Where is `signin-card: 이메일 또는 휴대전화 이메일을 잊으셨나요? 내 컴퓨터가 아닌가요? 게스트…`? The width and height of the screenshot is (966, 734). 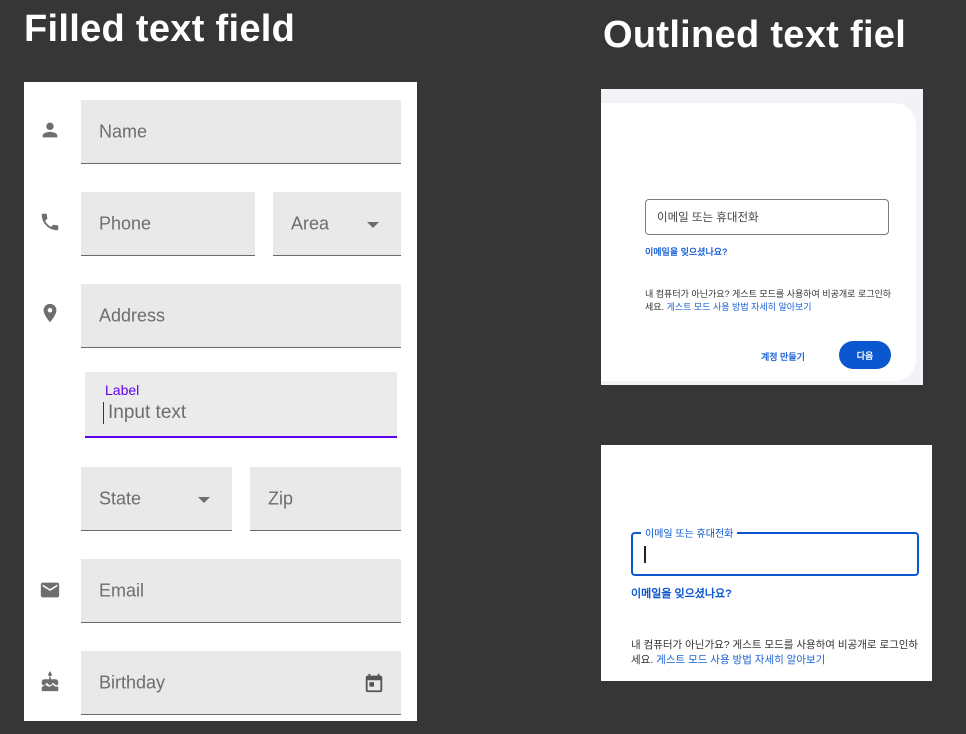 signin-card: 이메일 또는 휴대전화 이메일을 잊으셨나요? 내 컴퓨터가 아닌가요? 게스트… is located at coordinates (758, 242).